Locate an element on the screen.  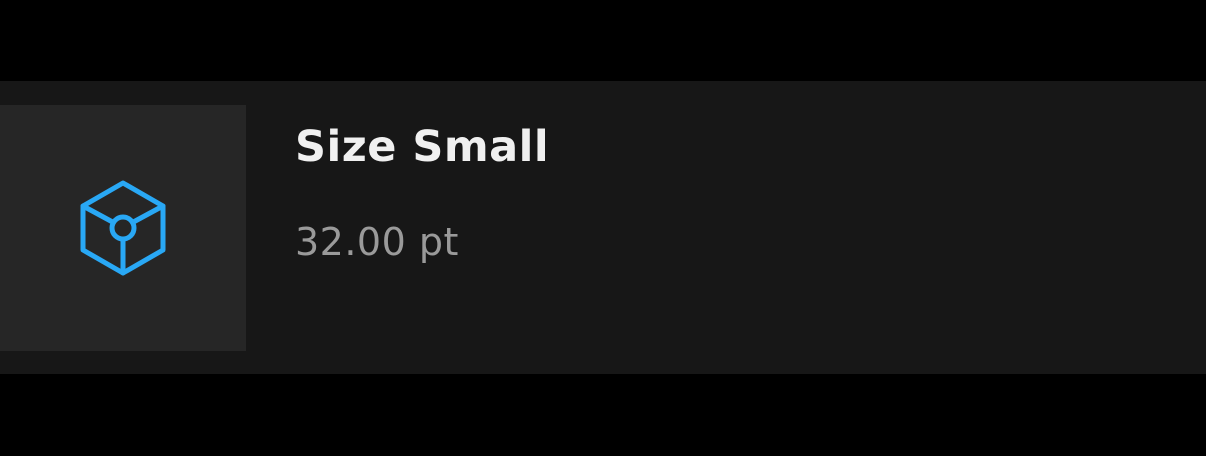
item-title: Size Small is located at coordinates (422, 147).